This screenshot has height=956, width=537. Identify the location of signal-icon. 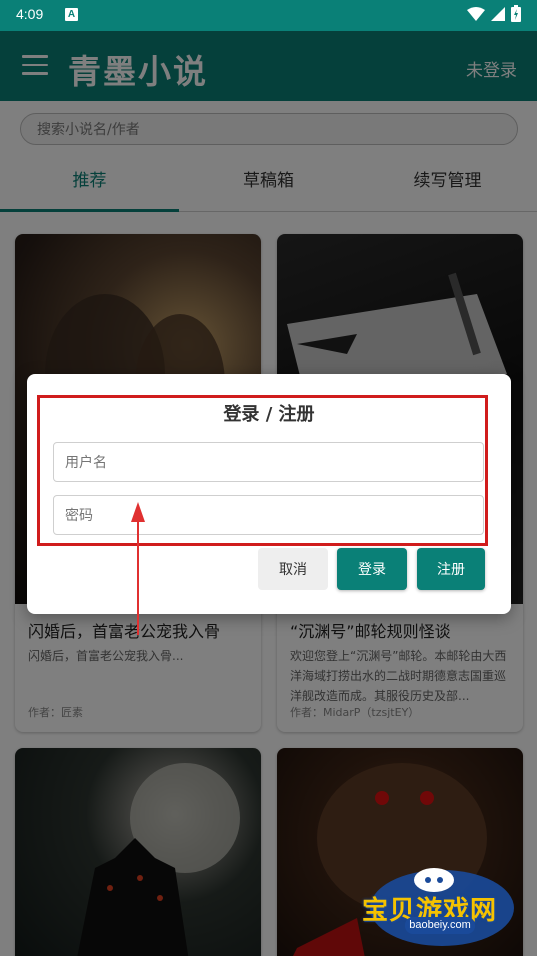
(498, 13).